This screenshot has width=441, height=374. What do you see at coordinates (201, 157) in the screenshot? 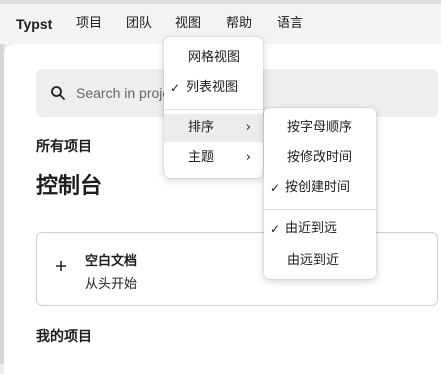
I see `menu-item-label: 主题` at bounding box center [201, 157].